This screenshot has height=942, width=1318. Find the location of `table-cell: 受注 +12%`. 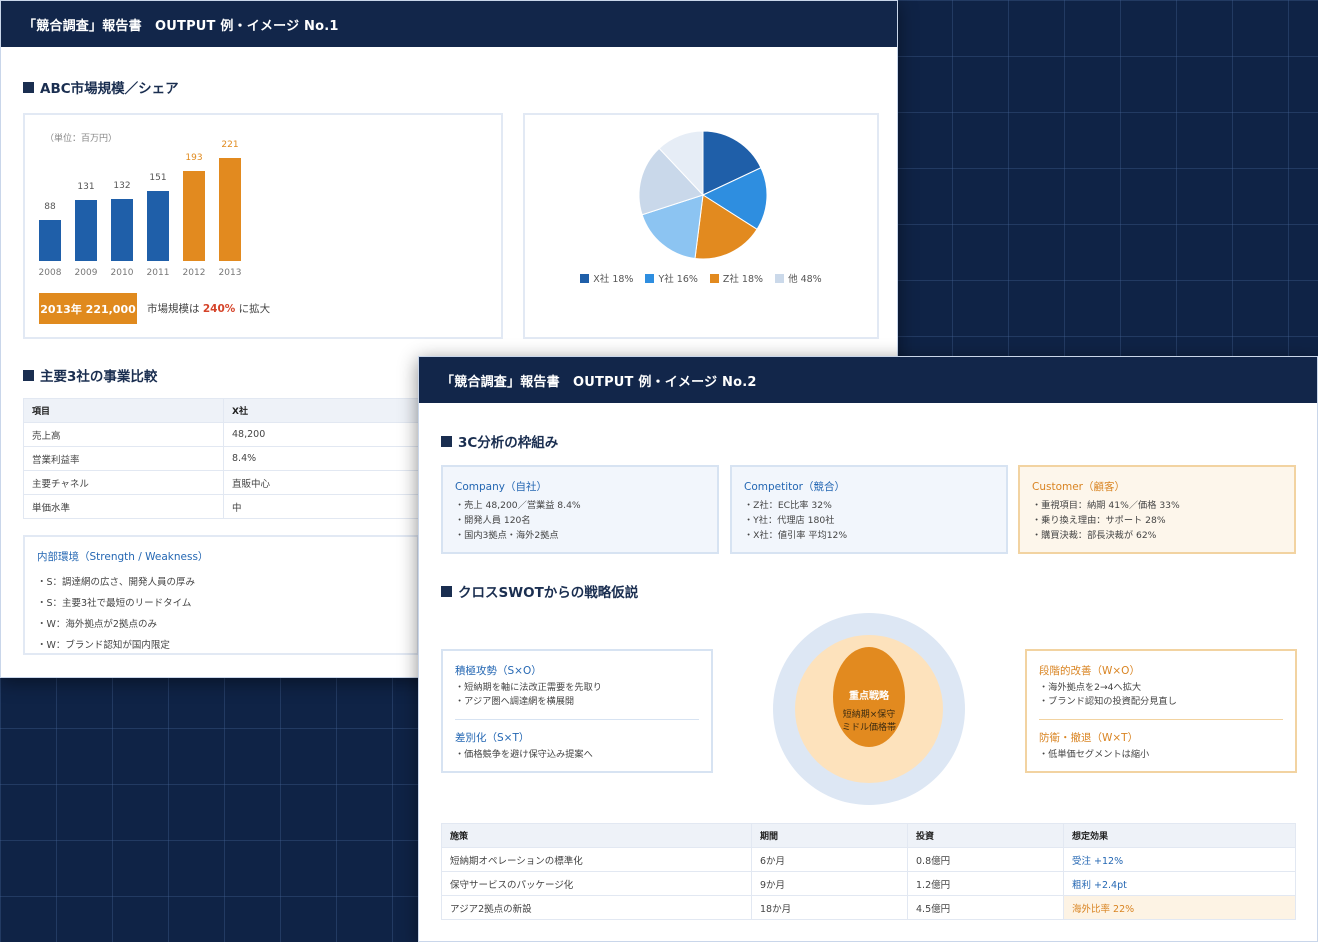

table-cell: 受注 +12% is located at coordinates (1179, 859).